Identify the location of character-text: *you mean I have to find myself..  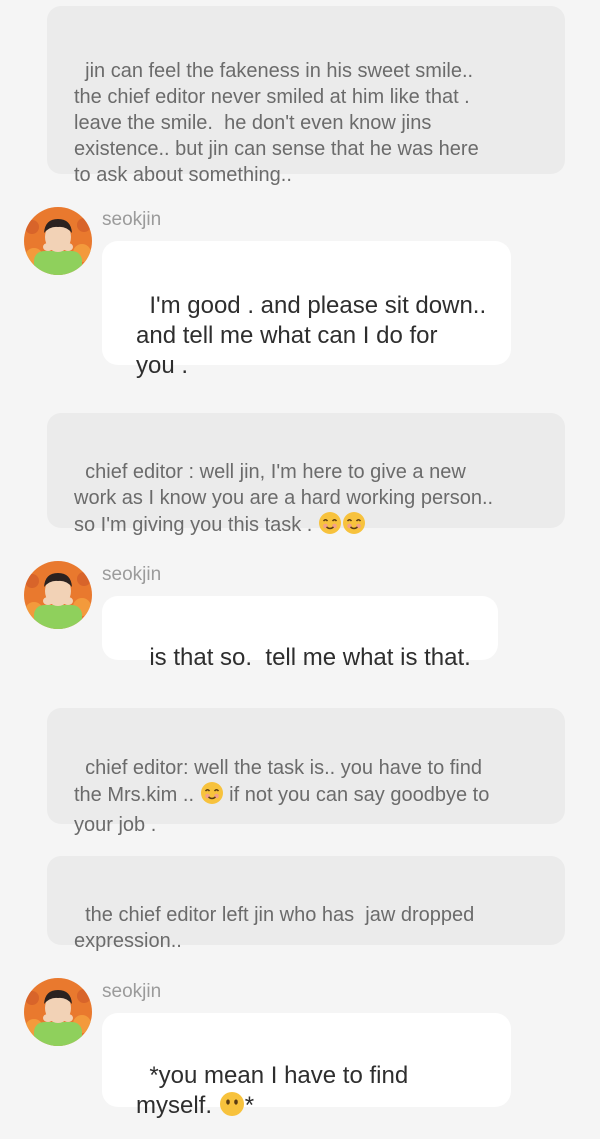
(272, 1090).